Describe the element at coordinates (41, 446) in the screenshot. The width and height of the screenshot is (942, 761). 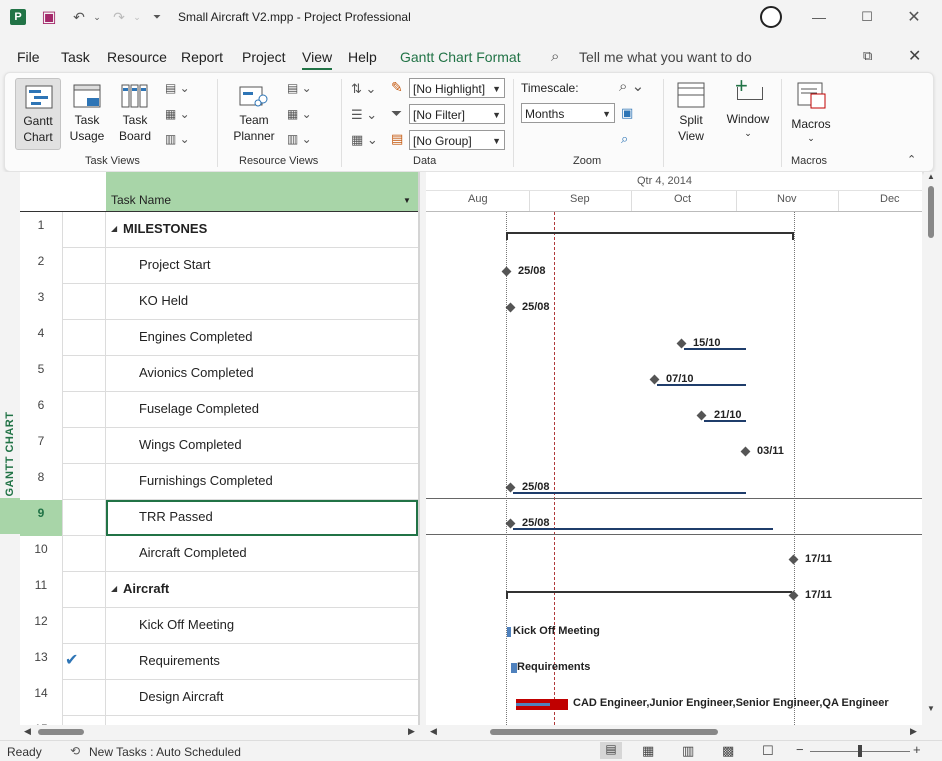
I see `row-number: 7` at that location.